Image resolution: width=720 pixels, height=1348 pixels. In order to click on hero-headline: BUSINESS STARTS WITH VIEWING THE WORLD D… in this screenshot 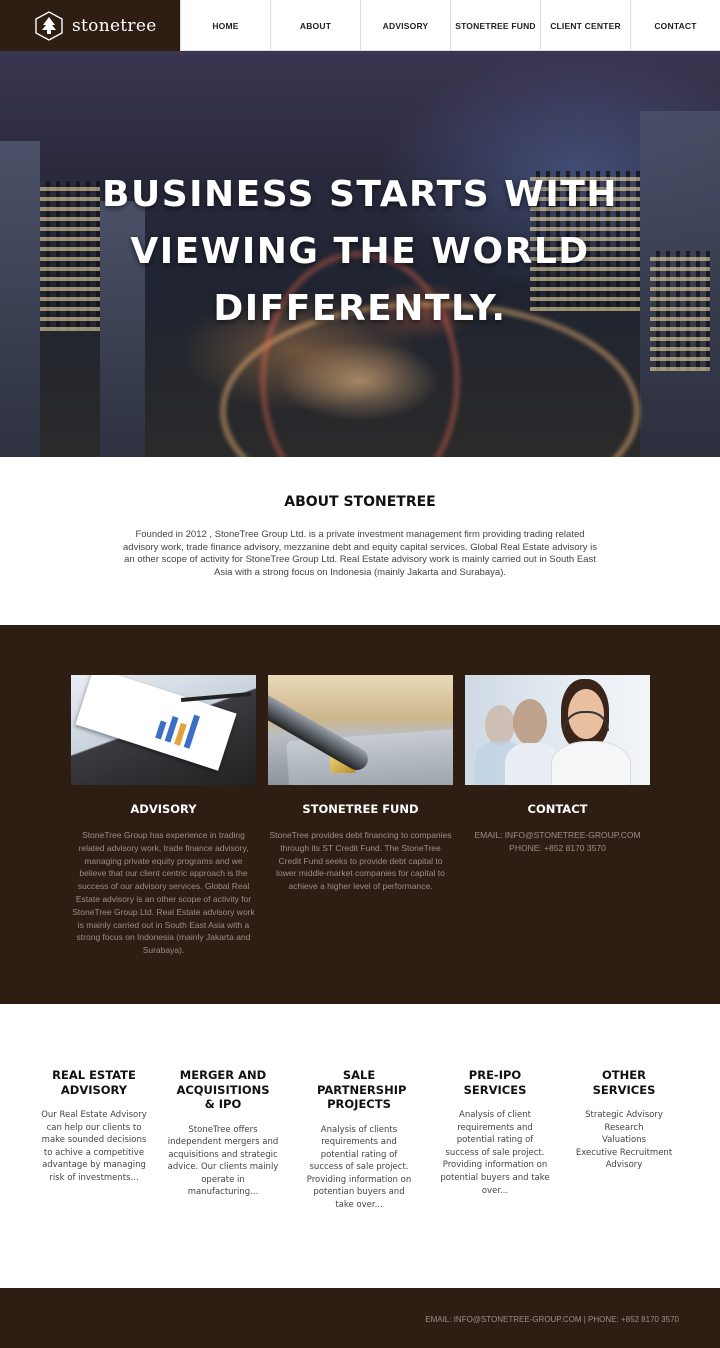, I will do `click(360, 251)`.